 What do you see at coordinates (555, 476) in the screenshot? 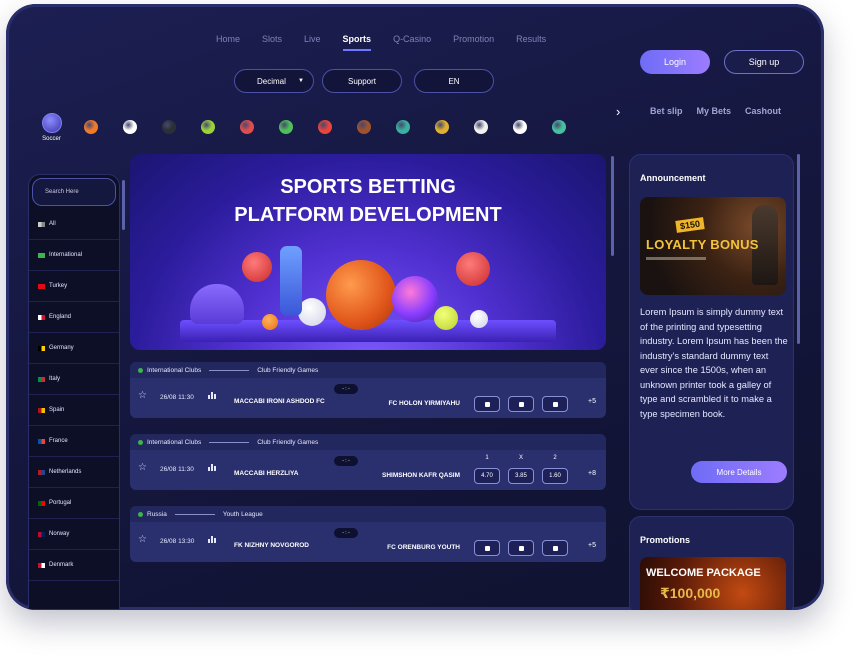
I see `odds-button: 1.60` at bounding box center [555, 476].